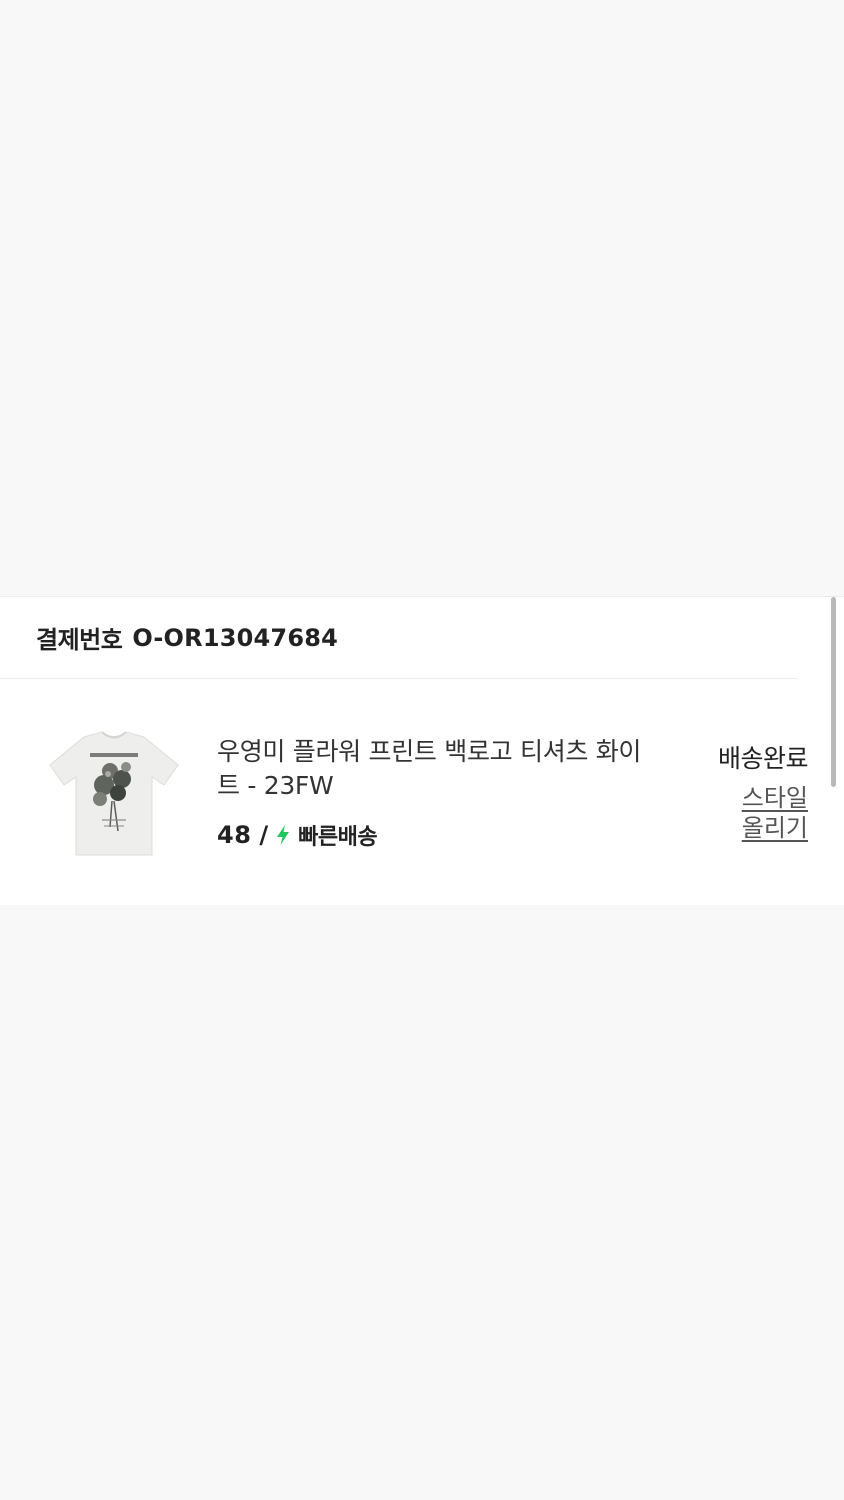 The width and height of the screenshot is (844, 1500). Describe the element at coordinates (399, 638) in the screenshot. I see `order-header: 결제번호 O-OR13047684` at that location.